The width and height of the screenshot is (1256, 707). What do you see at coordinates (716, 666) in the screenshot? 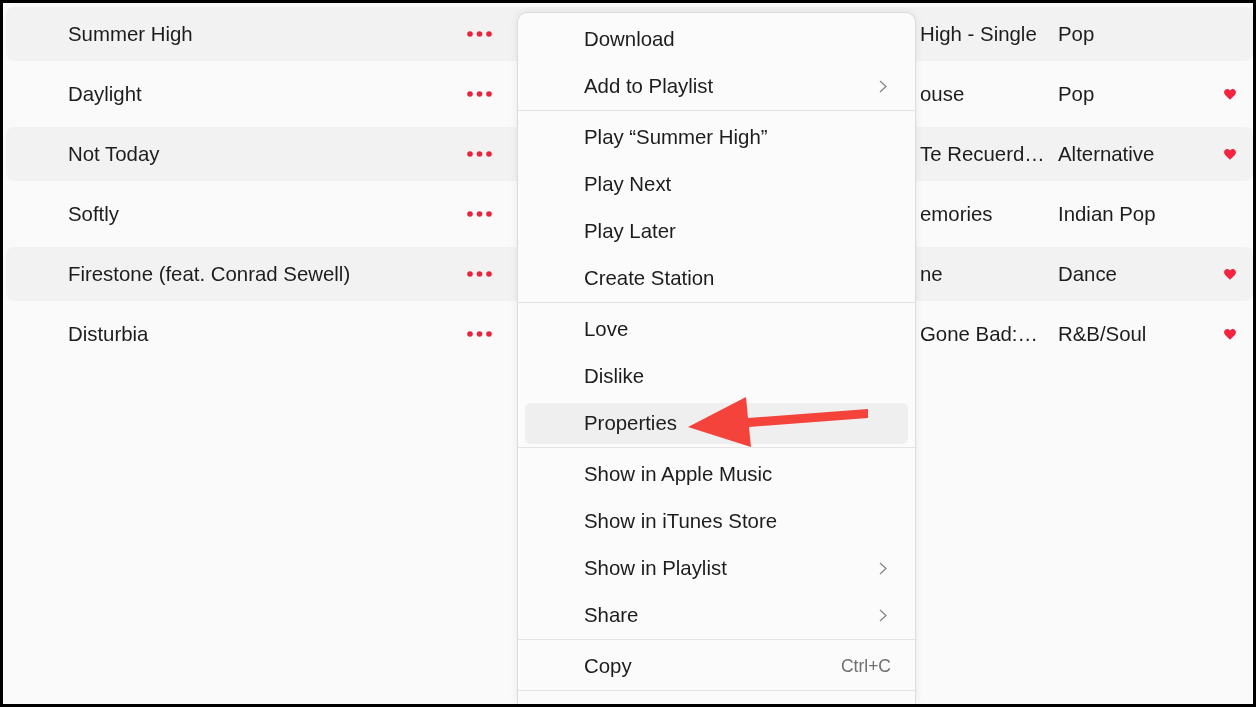
I see `menu-item: Copy Ctrl+C` at bounding box center [716, 666].